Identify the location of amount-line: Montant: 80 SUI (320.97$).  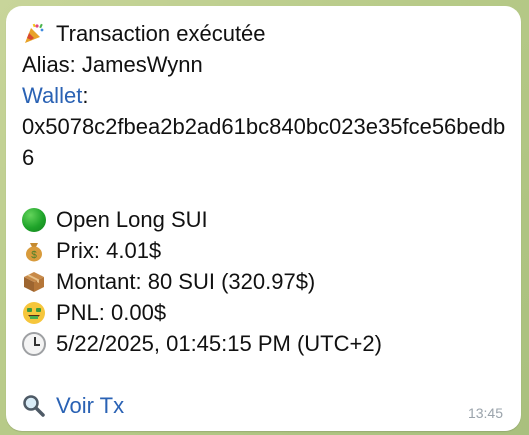
(264, 281).